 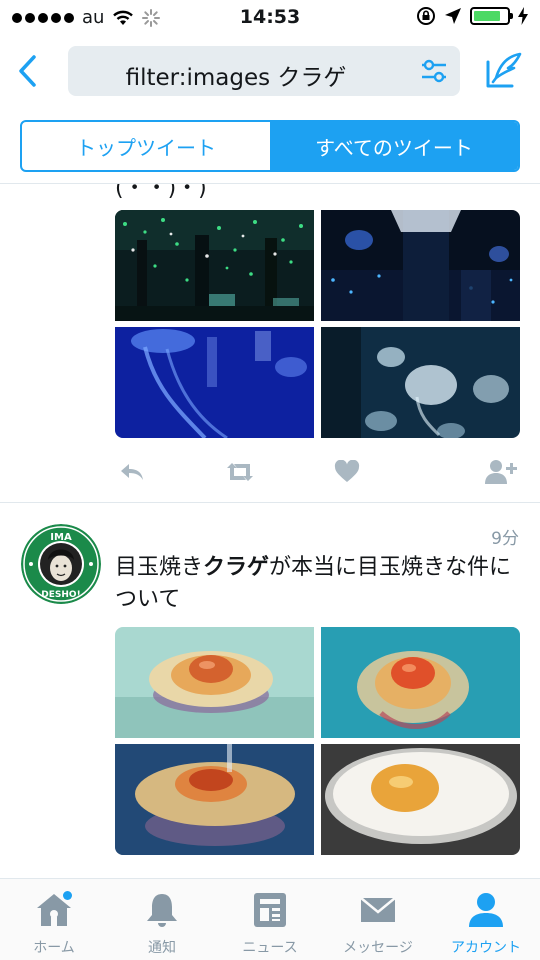 What do you see at coordinates (236, 567) in the screenshot?
I see `tweet-text-highlight: クラゲ` at bounding box center [236, 567].